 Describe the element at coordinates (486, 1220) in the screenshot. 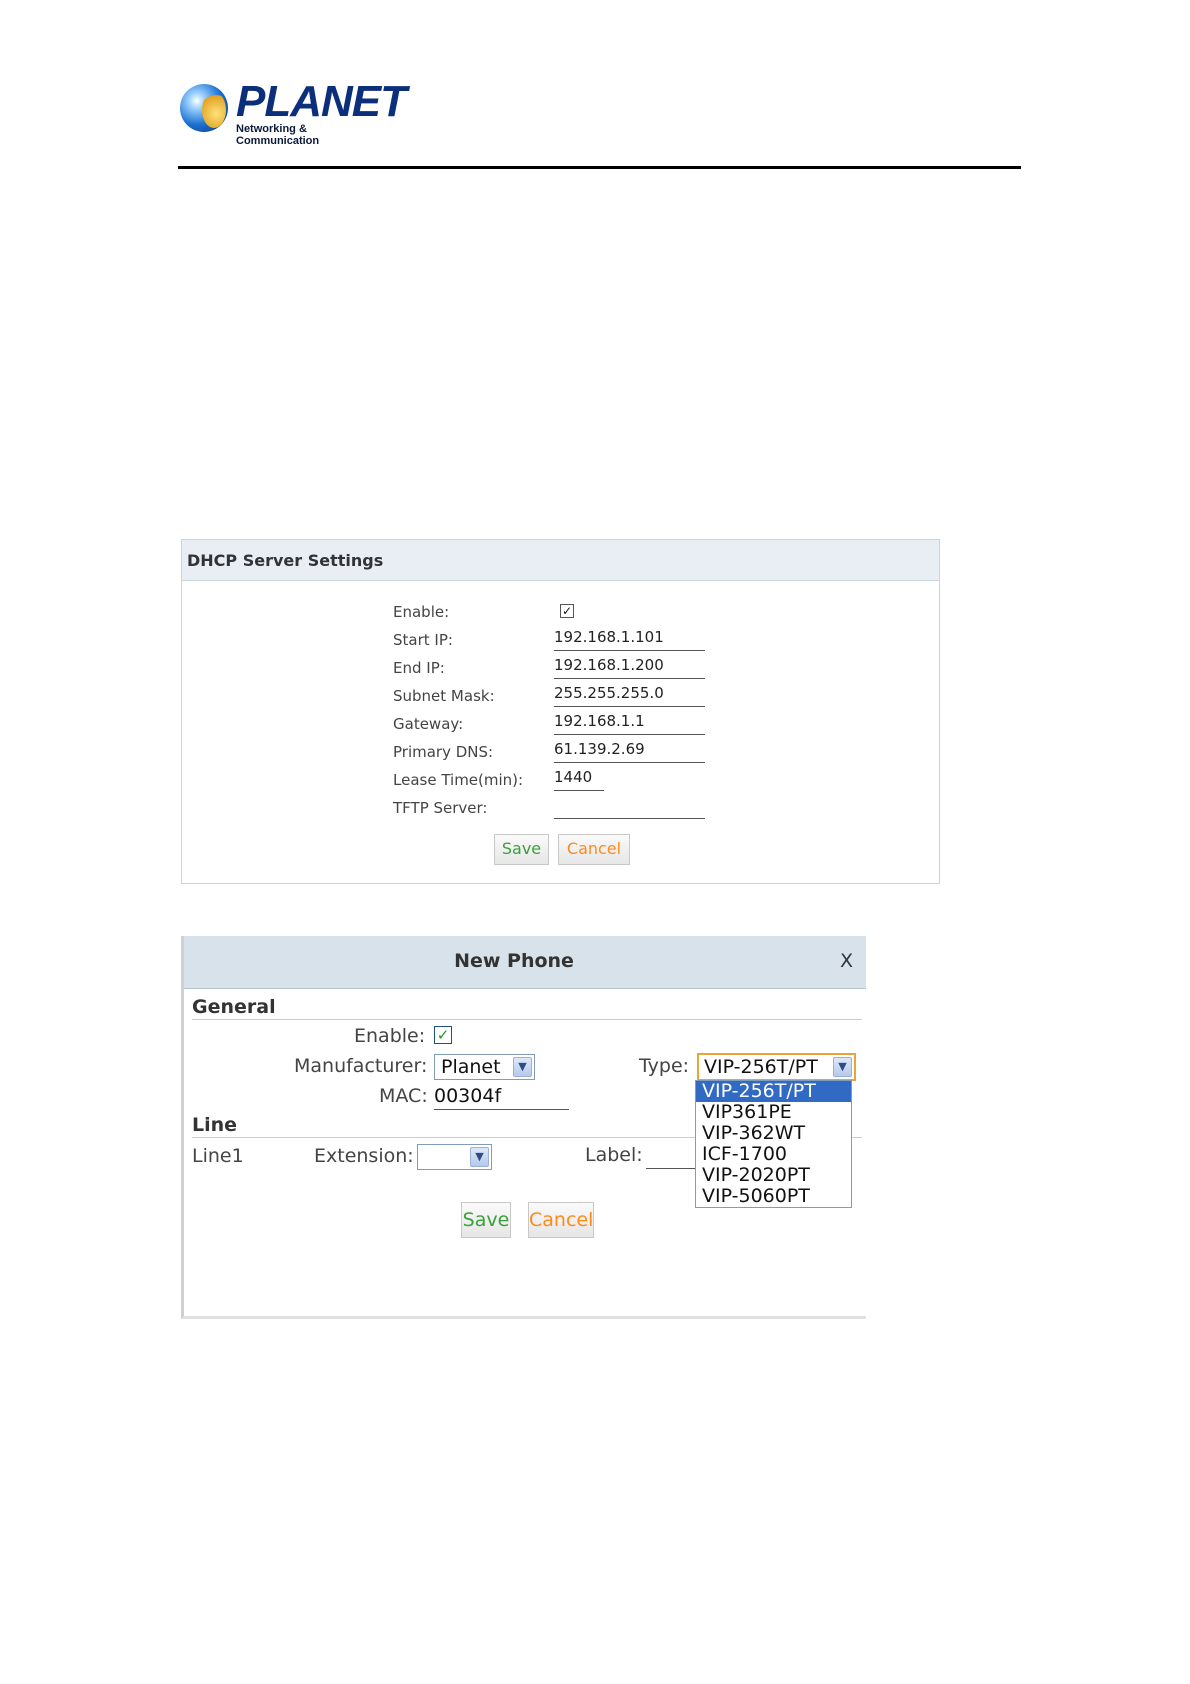

I see `phone-save-button: Save` at that location.